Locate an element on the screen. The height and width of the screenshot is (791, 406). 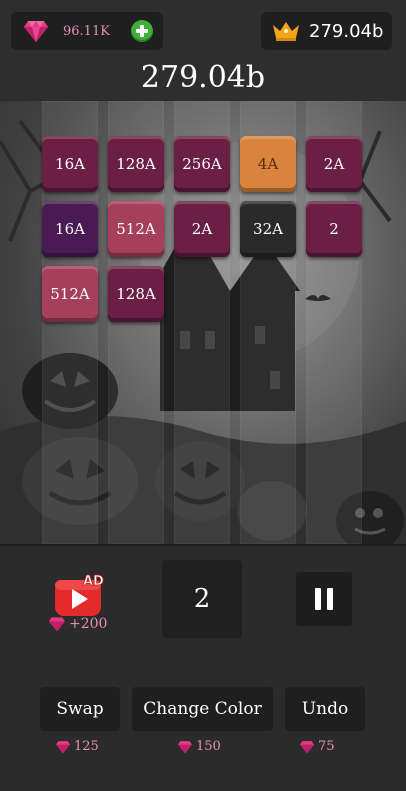
top-bar: 96.11K 279.04b 279.04b is located at coordinates (203, 50).